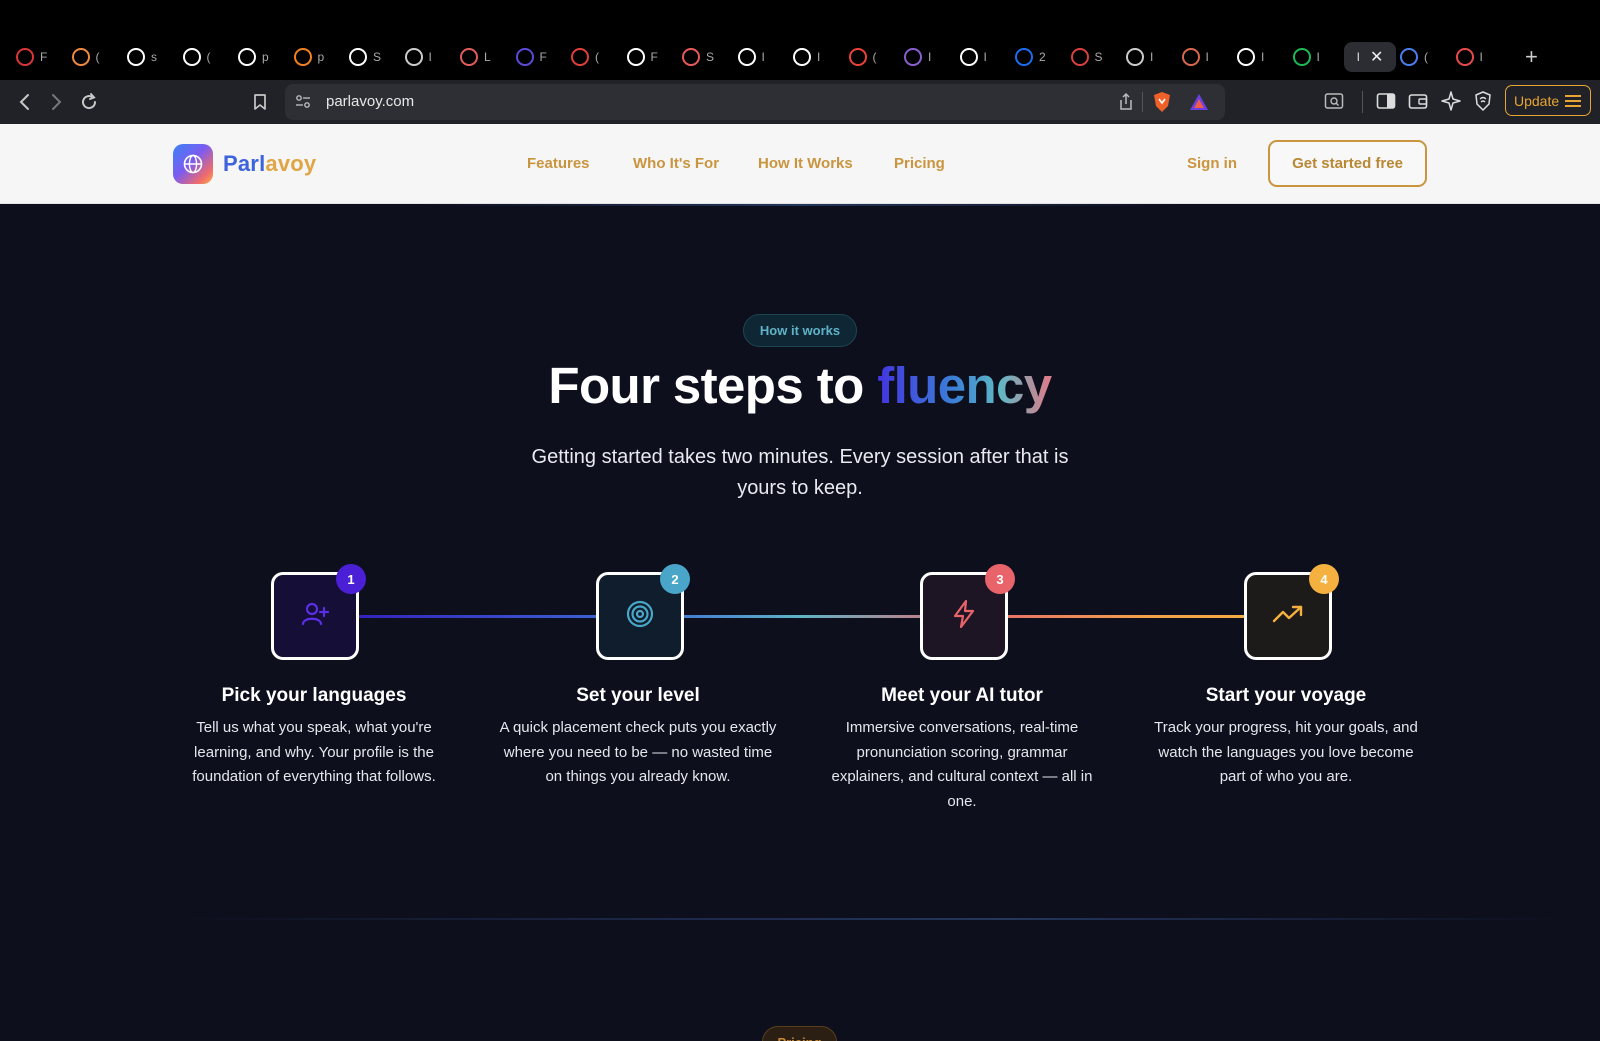 This screenshot has height=1041, width=1600. I want to click on browser-tab: s, so click(151, 57).